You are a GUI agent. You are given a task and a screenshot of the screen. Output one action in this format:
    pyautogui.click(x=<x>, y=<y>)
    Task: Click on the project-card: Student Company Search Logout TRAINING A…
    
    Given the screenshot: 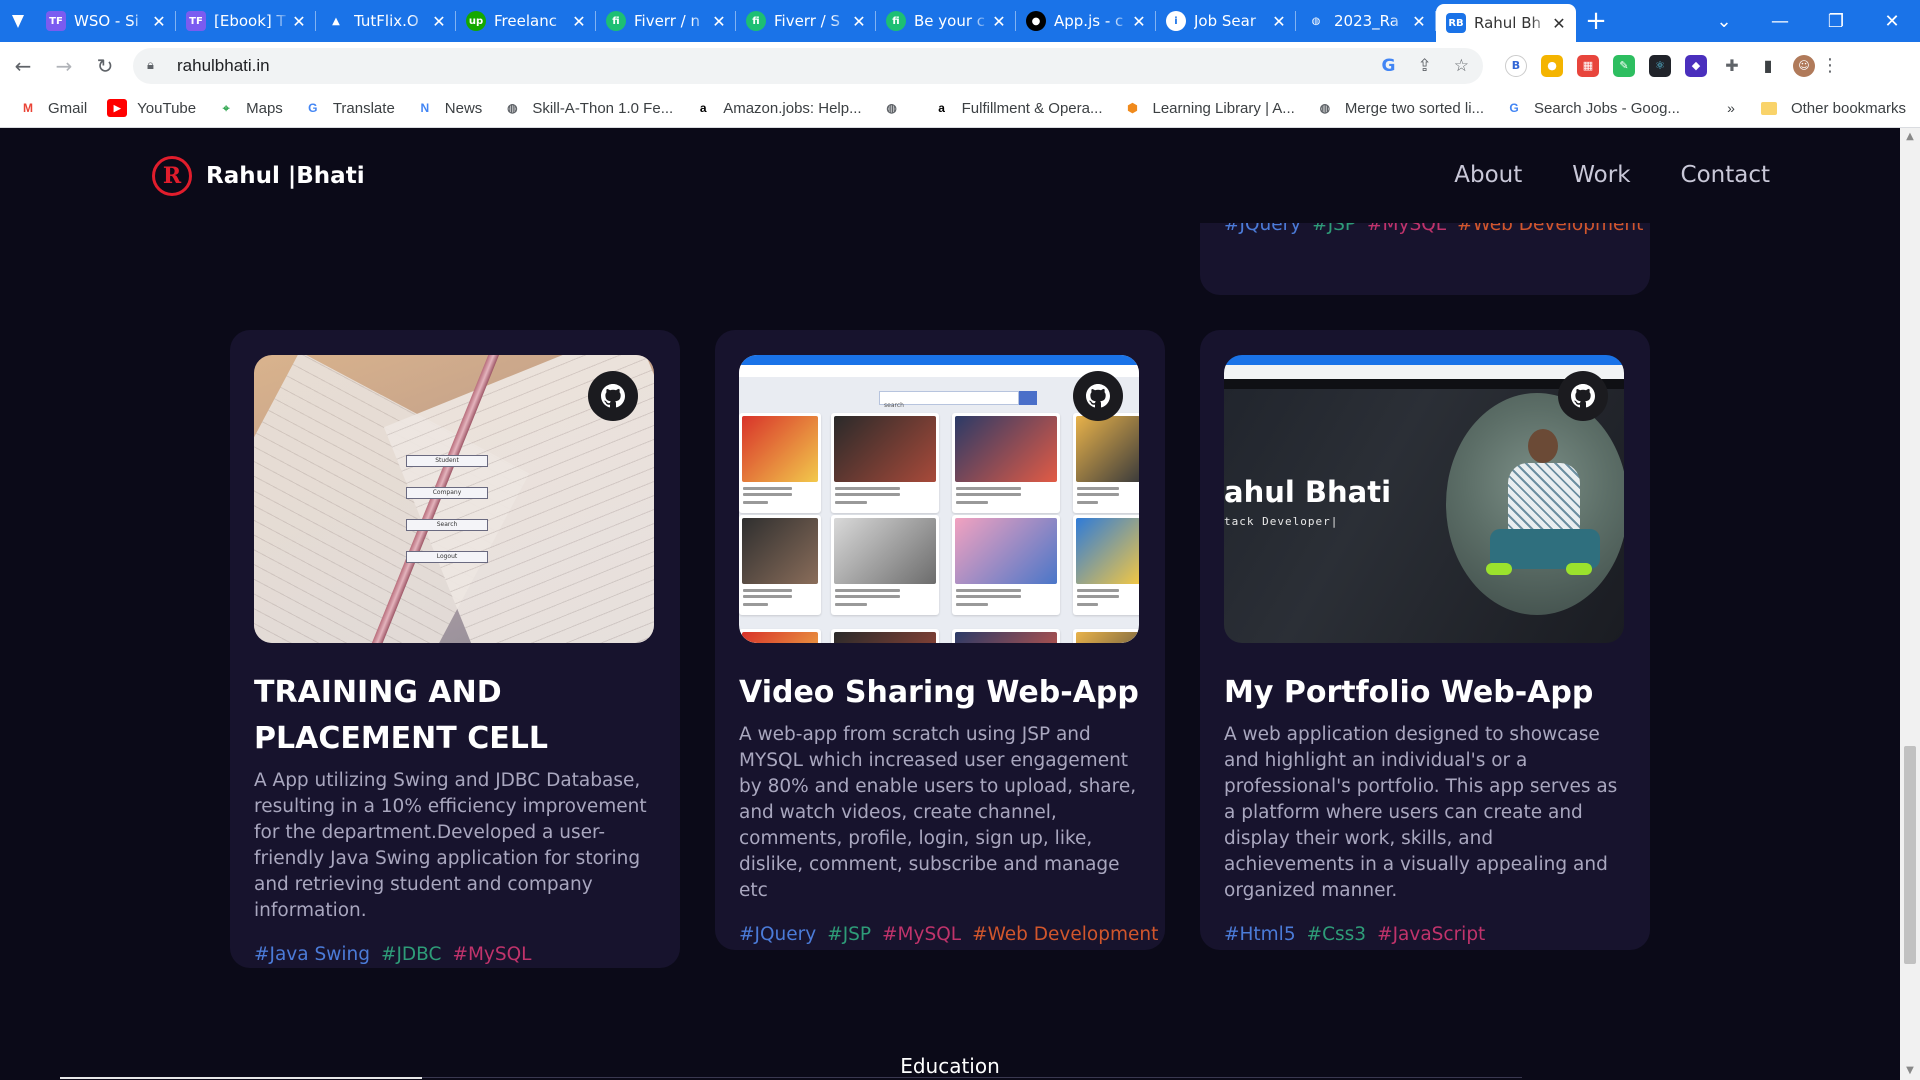 What is the action you would take?
    pyautogui.click(x=455, y=649)
    